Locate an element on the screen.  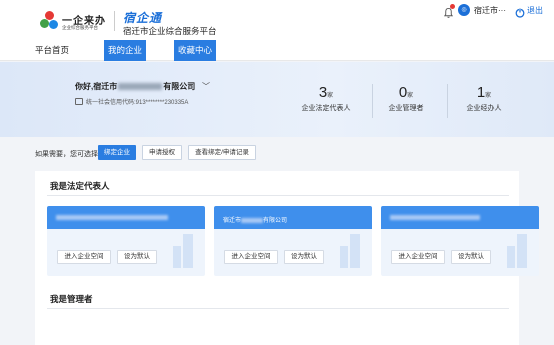
user-name: 宿迁市··· is located at coordinates (490, 10).